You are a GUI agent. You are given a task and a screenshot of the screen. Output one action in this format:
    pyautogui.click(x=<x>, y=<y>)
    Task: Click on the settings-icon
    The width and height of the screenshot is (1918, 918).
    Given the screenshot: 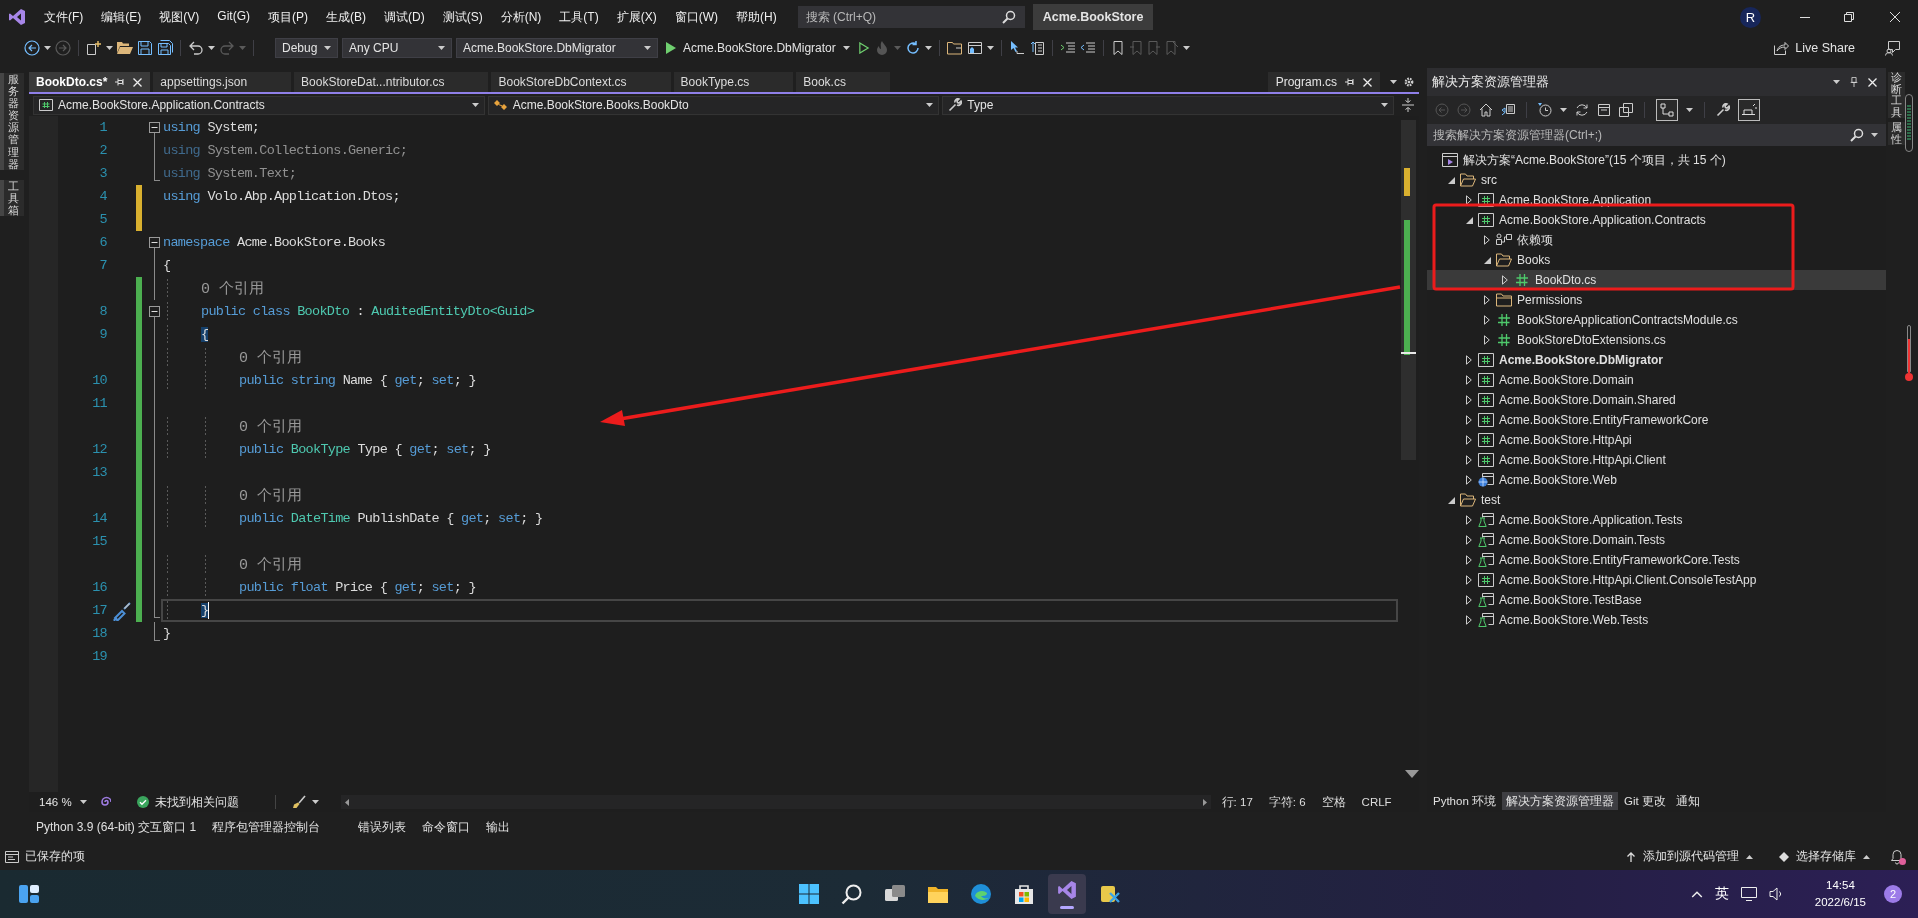 What is the action you would take?
    pyautogui.click(x=1409, y=82)
    